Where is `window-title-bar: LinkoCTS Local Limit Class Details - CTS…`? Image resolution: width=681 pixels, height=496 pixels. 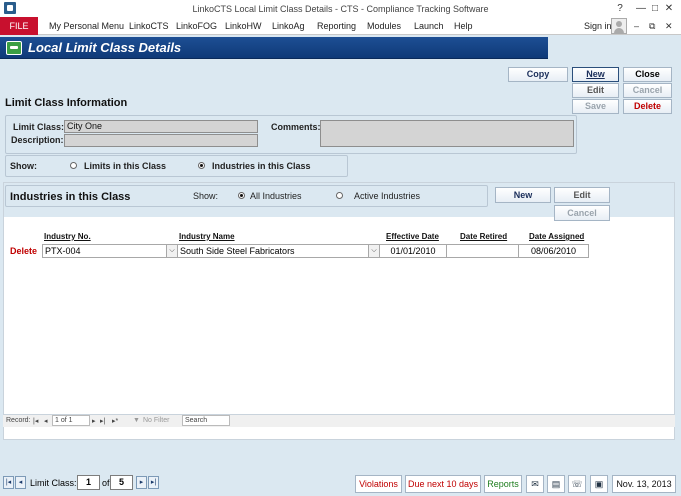
window-title-bar: LinkoCTS Local Limit Class Details - CTS… is located at coordinates (340, 8).